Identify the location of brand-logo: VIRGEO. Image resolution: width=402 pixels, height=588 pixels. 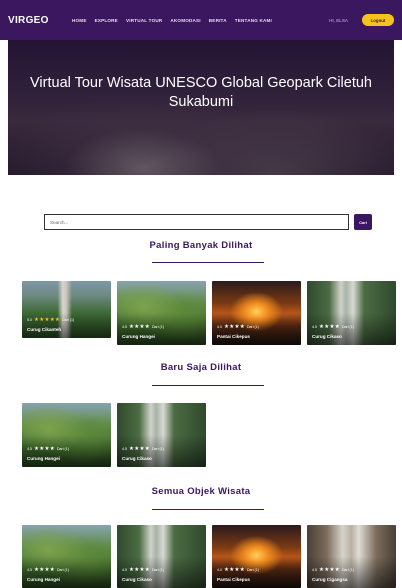
(40, 20).